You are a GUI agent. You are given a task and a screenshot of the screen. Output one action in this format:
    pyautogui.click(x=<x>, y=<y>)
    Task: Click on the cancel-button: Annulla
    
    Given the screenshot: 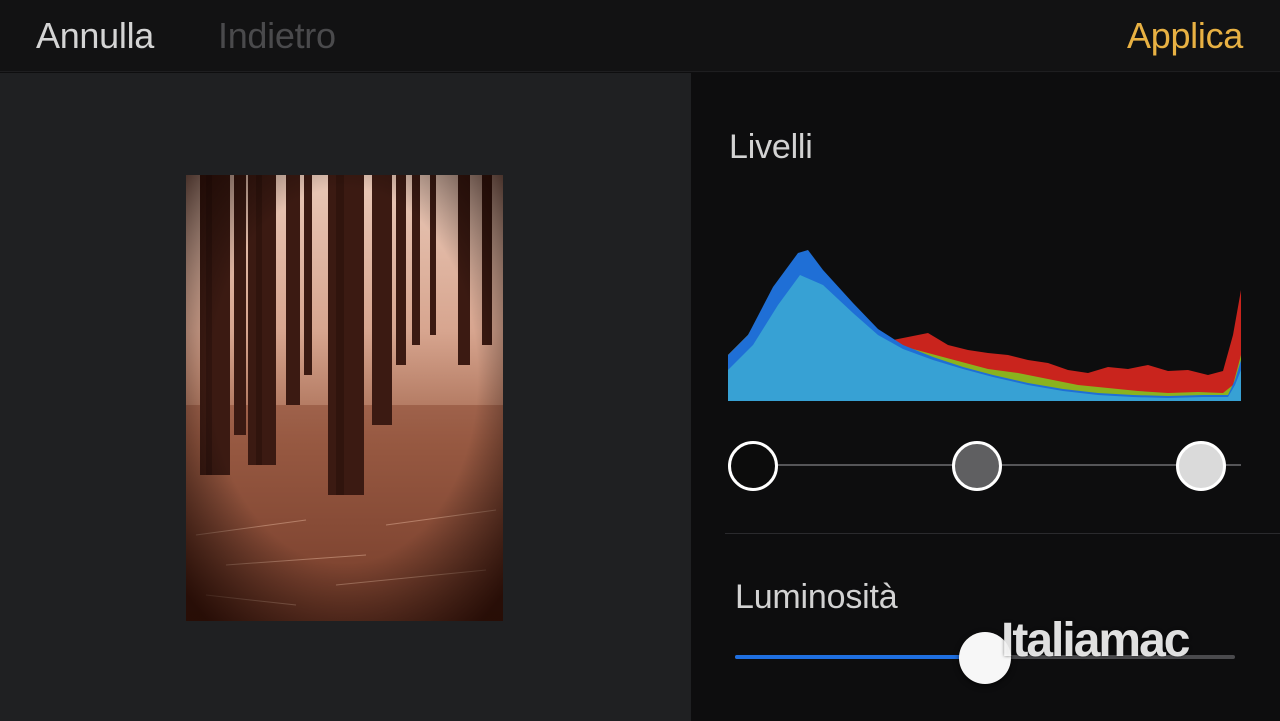 What is the action you would take?
    pyautogui.click(x=95, y=36)
    